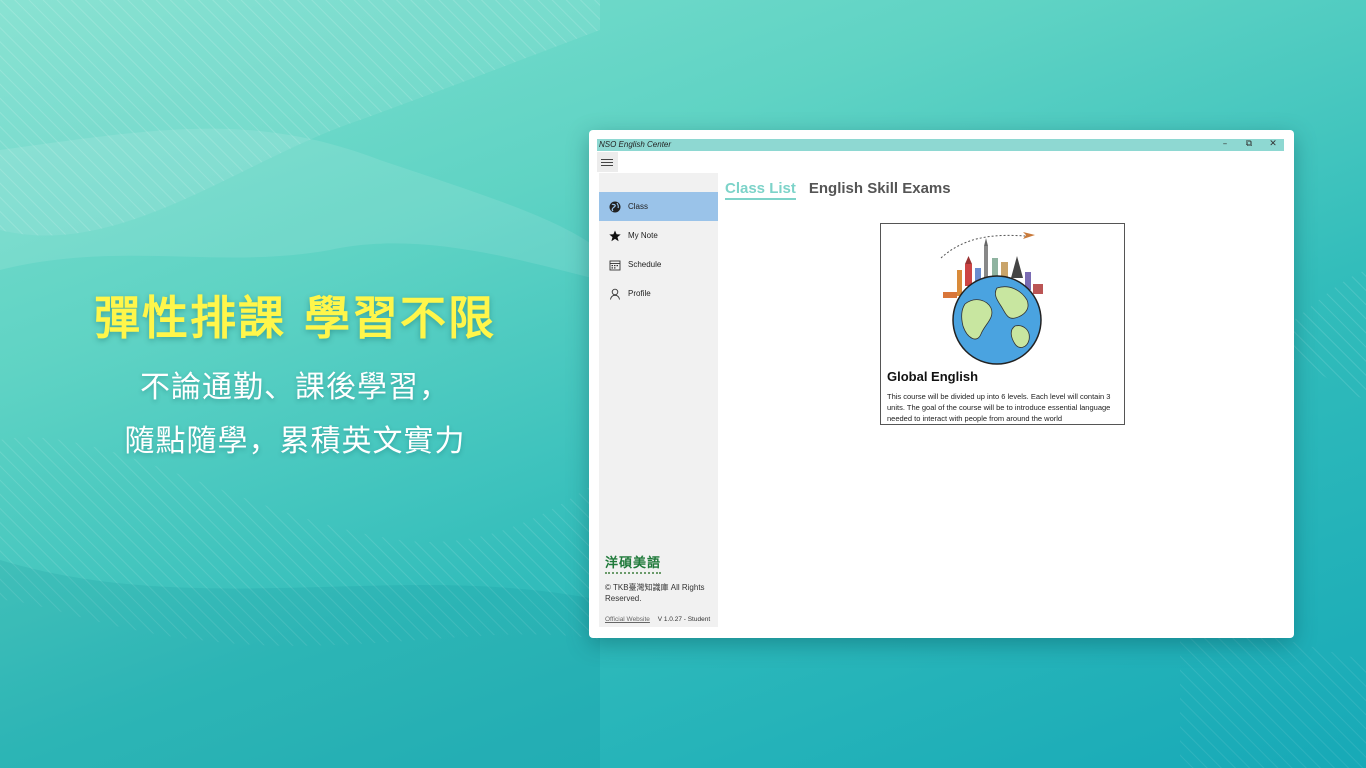  I want to click on official-website-link: Official Website, so click(627, 619).